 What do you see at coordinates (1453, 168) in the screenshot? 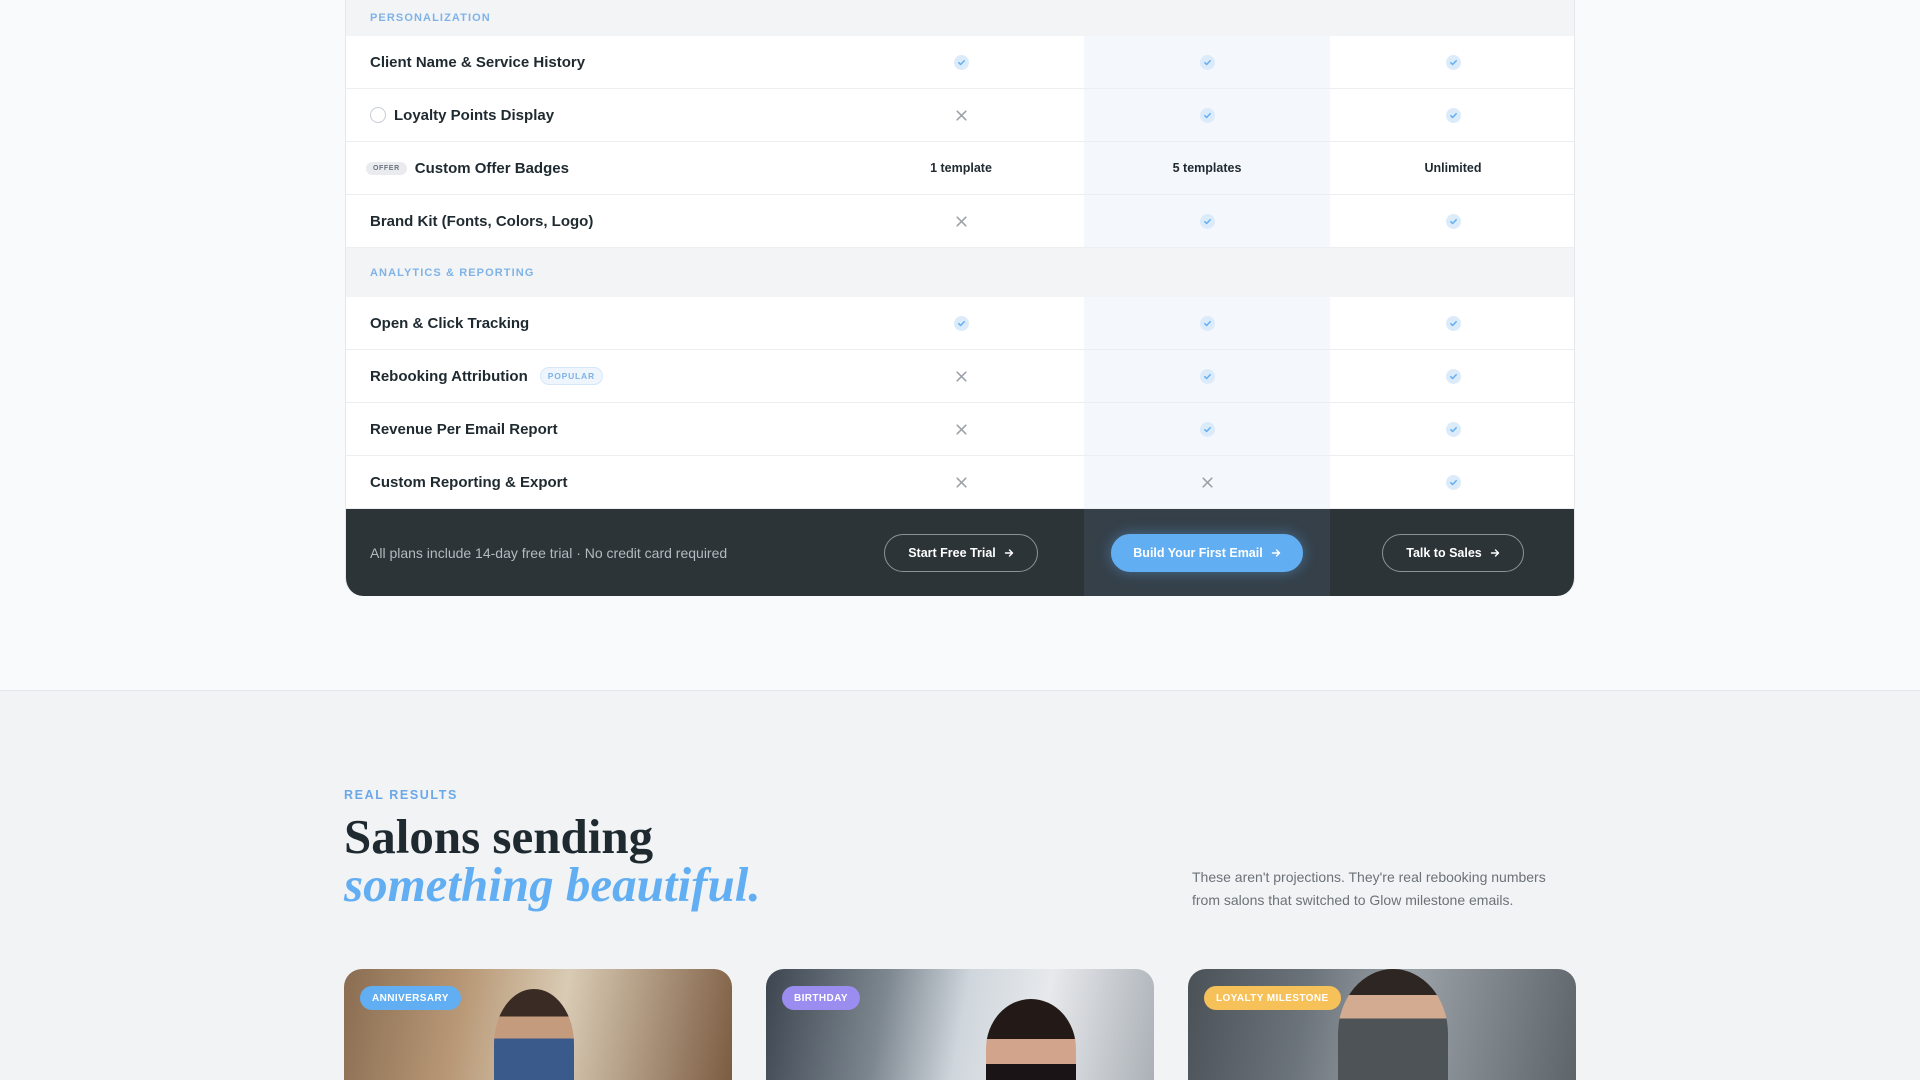
I see `plan-value: Unlimited` at bounding box center [1453, 168].